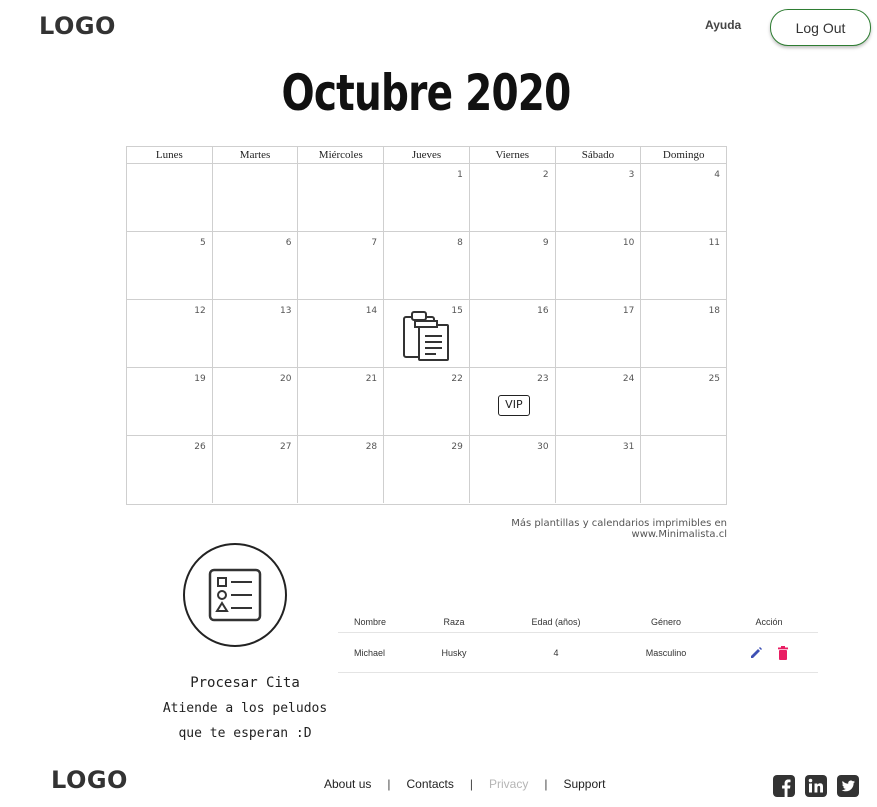 The width and height of the screenshot is (877, 807). What do you see at coordinates (77, 26) in the screenshot?
I see `logo: LOGO` at bounding box center [77, 26].